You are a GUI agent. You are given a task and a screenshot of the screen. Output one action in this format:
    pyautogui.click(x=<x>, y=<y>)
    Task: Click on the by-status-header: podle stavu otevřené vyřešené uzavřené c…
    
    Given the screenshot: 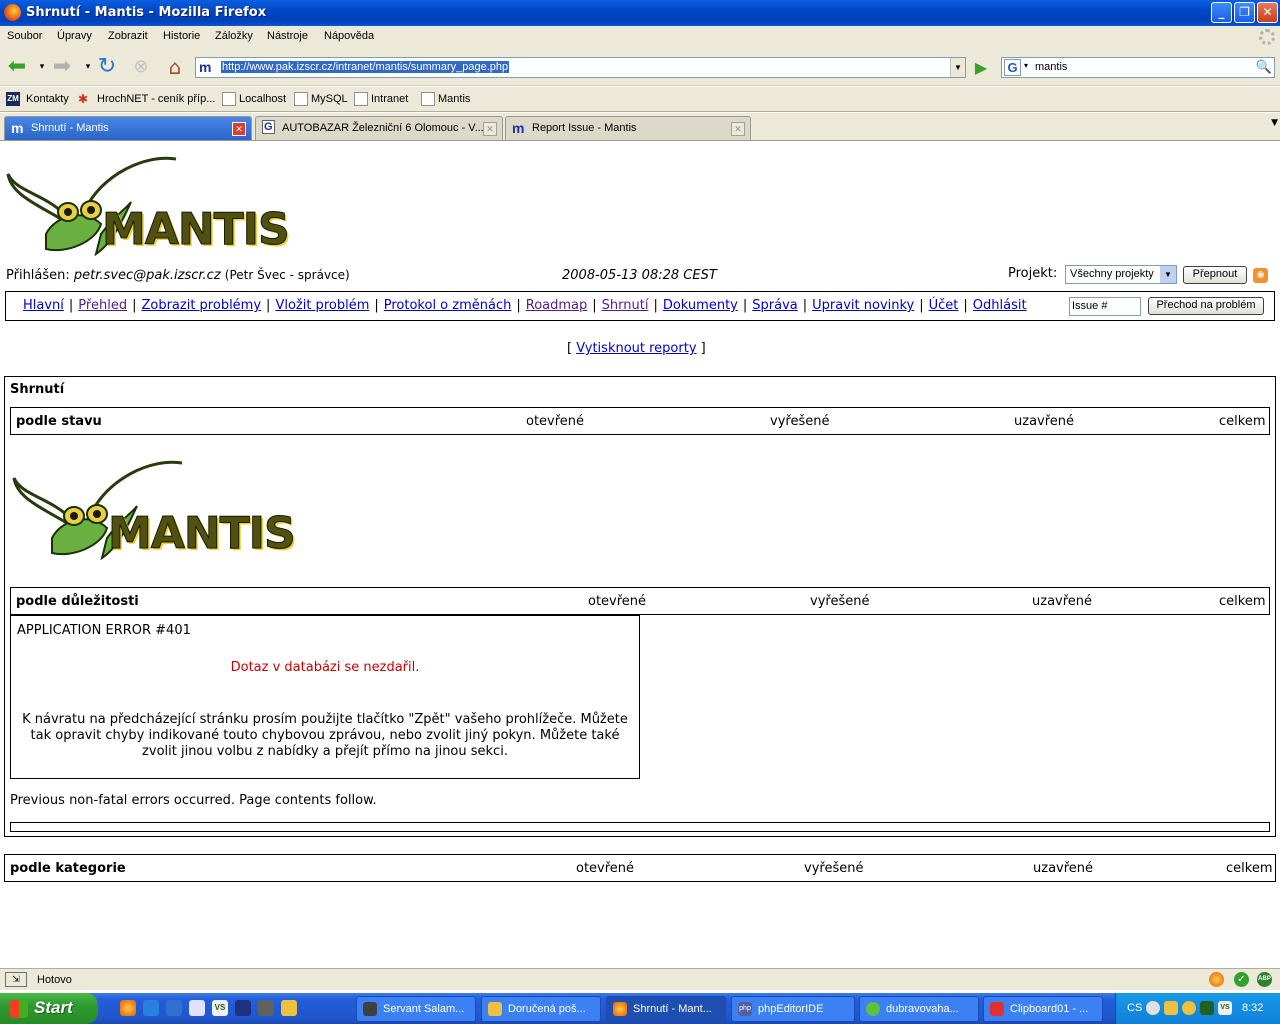 What is the action you would take?
    pyautogui.click(x=640, y=421)
    